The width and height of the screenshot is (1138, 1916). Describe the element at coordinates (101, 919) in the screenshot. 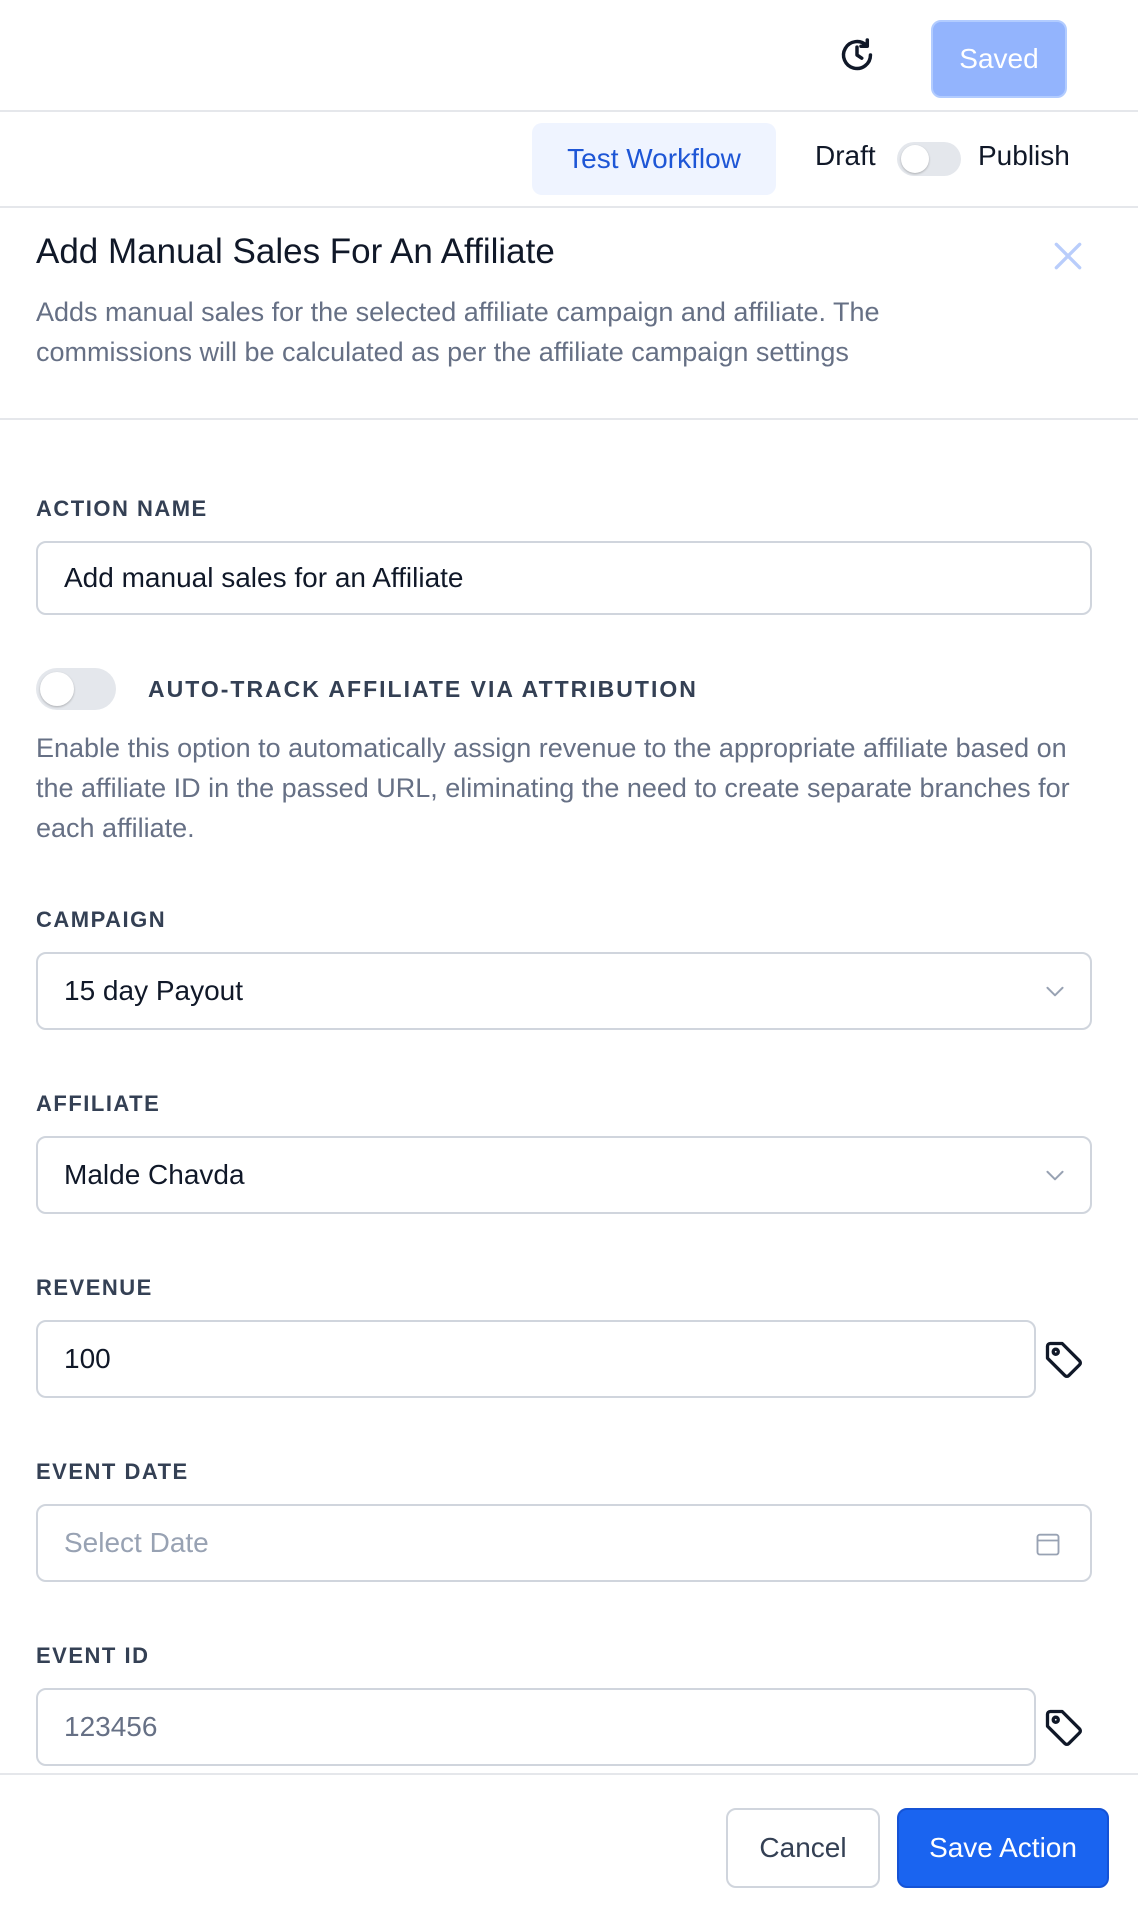

I see `campaign-label: CAMPAIGN` at that location.